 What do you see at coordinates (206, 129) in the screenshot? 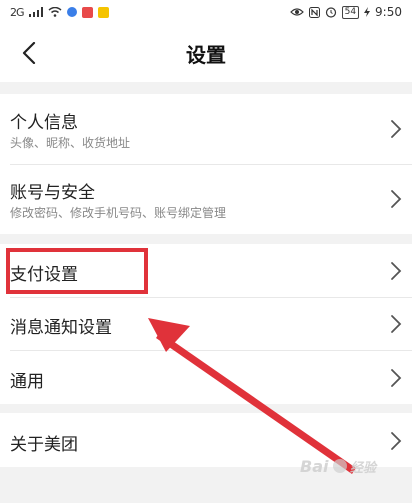
I see `settings-row-personal-info: 个人信息 头像、昵称、收货地址` at bounding box center [206, 129].